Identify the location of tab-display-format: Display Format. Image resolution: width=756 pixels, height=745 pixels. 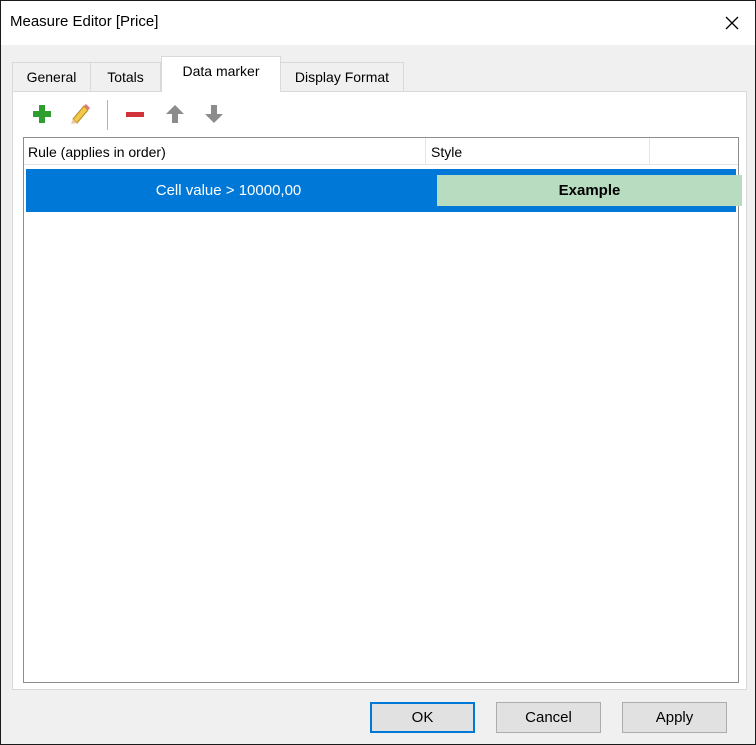
(342, 76).